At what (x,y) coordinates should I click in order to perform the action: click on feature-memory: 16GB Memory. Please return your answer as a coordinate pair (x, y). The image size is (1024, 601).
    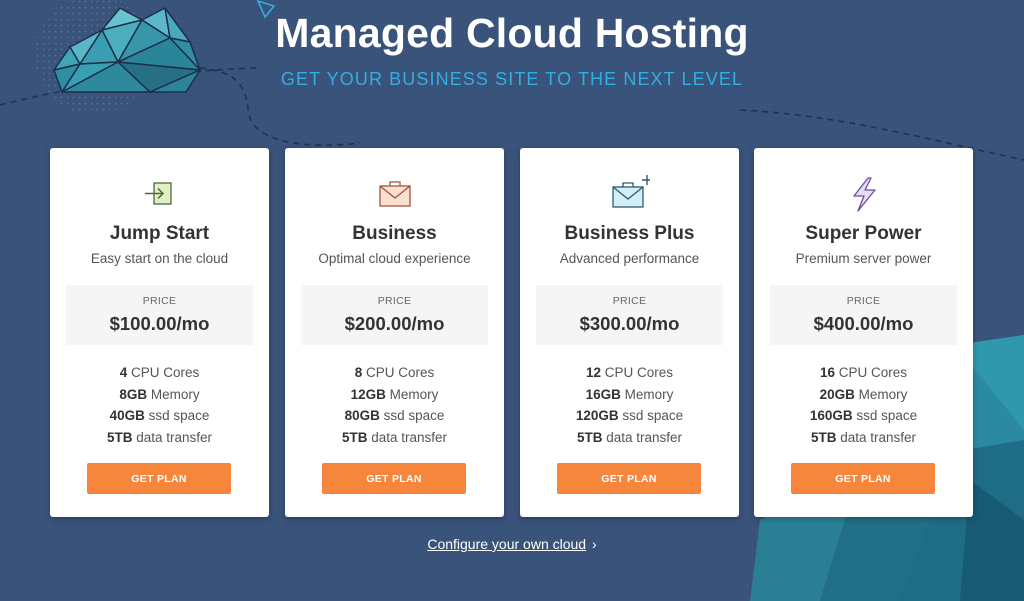
    Looking at the image, I should click on (629, 394).